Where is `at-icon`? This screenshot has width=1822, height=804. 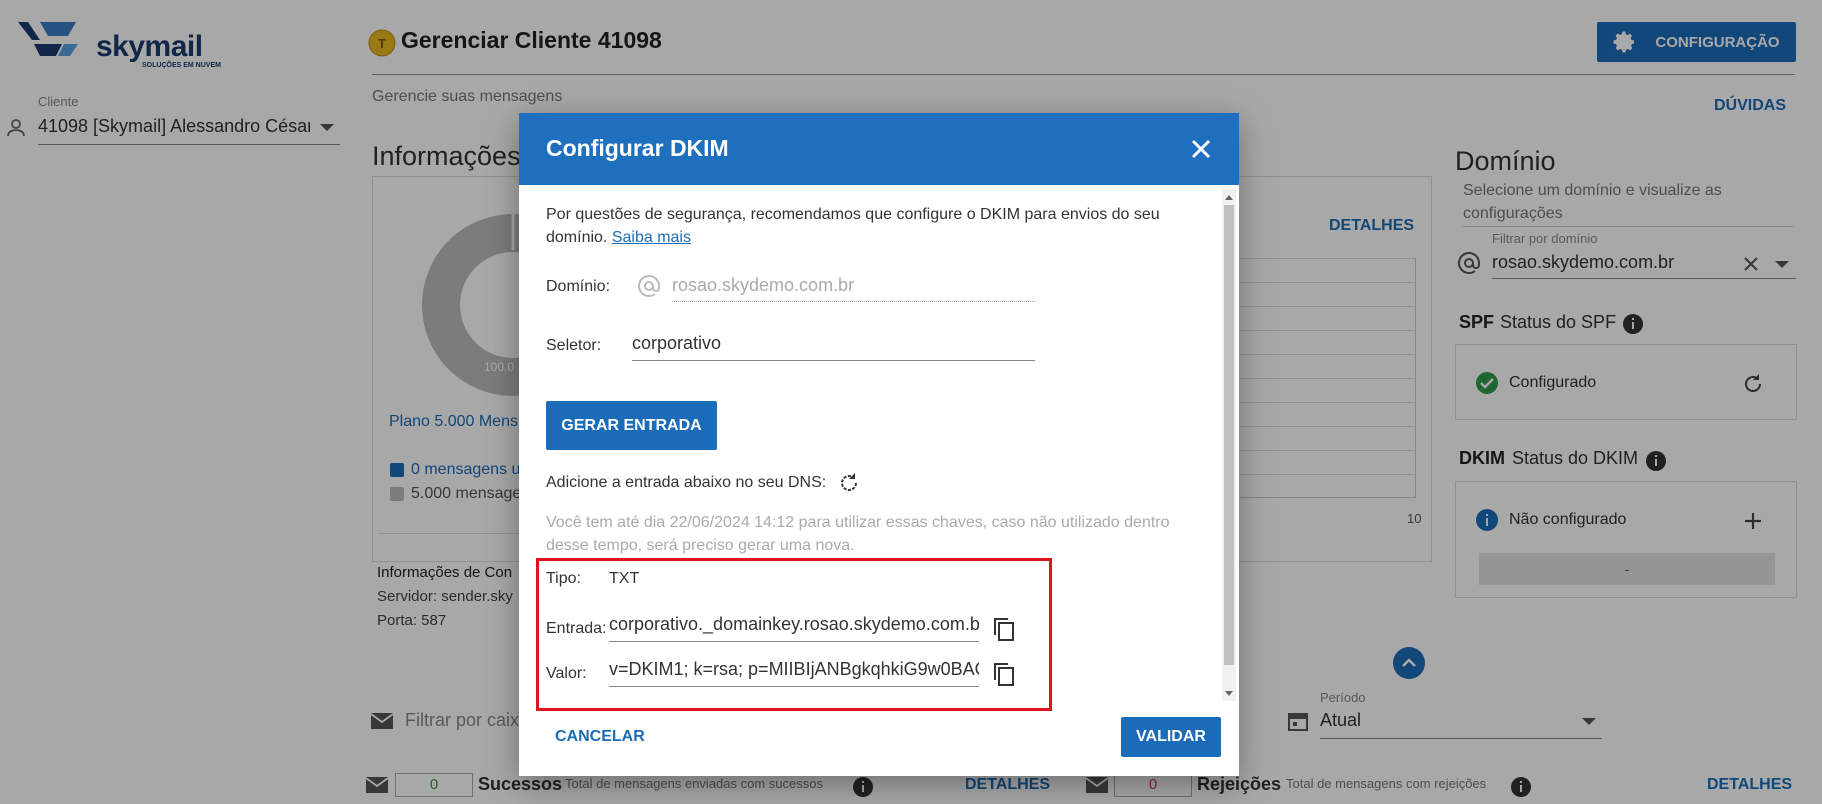
at-icon is located at coordinates (649, 286).